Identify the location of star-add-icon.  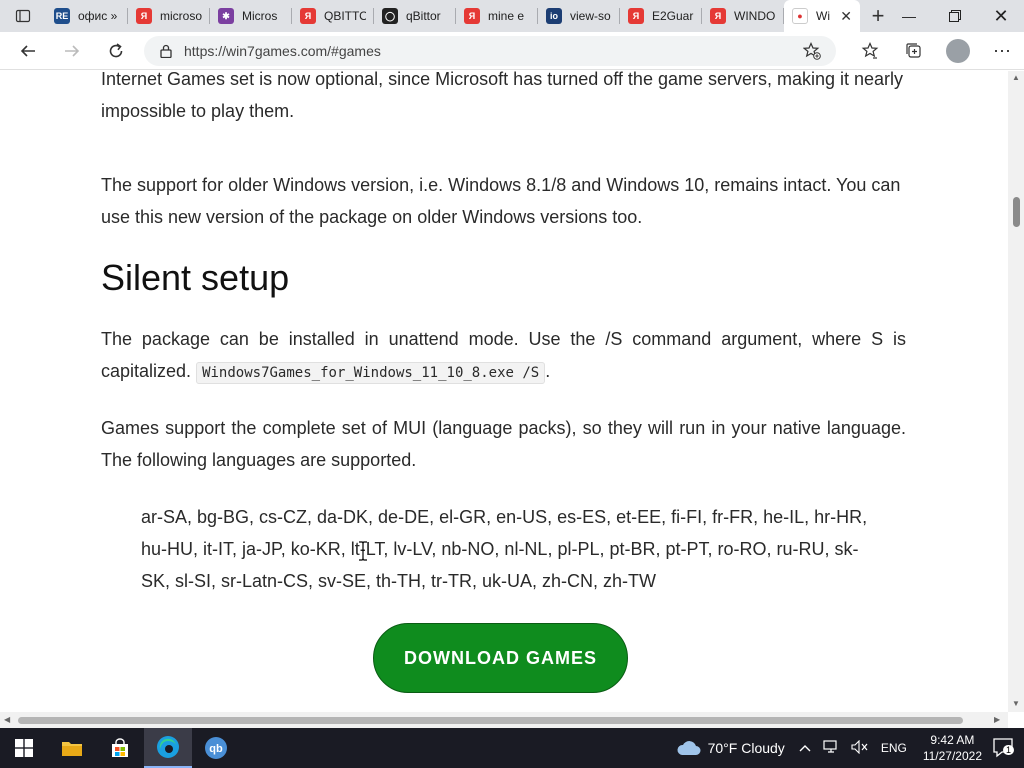
(812, 50).